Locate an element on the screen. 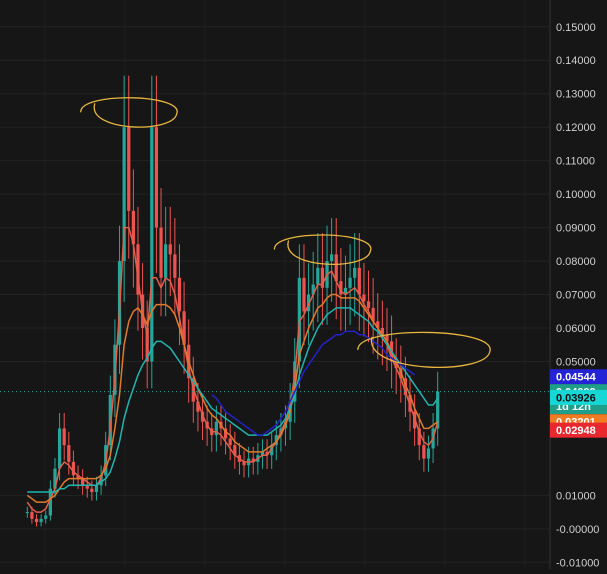 The height and width of the screenshot is (574, 607). y-tick-label: 0.13000 is located at coordinates (576, 95).